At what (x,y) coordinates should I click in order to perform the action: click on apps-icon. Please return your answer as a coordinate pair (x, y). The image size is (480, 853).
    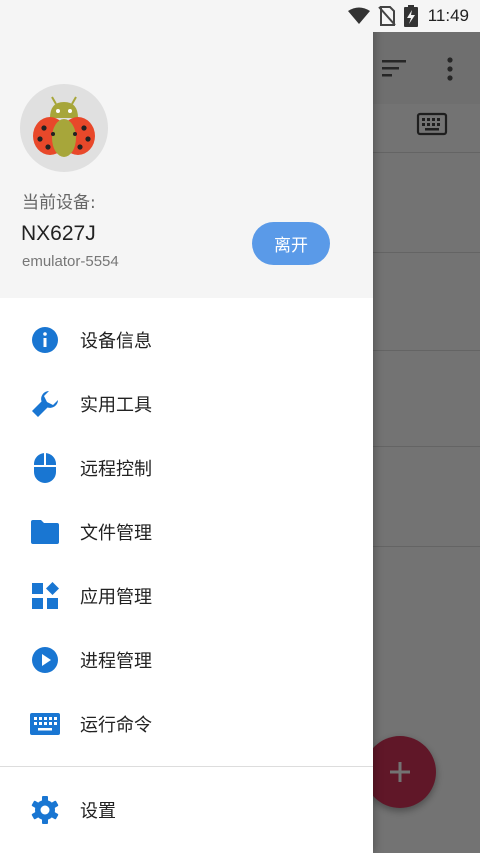
    Looking at the image, I should click on (45, 596).